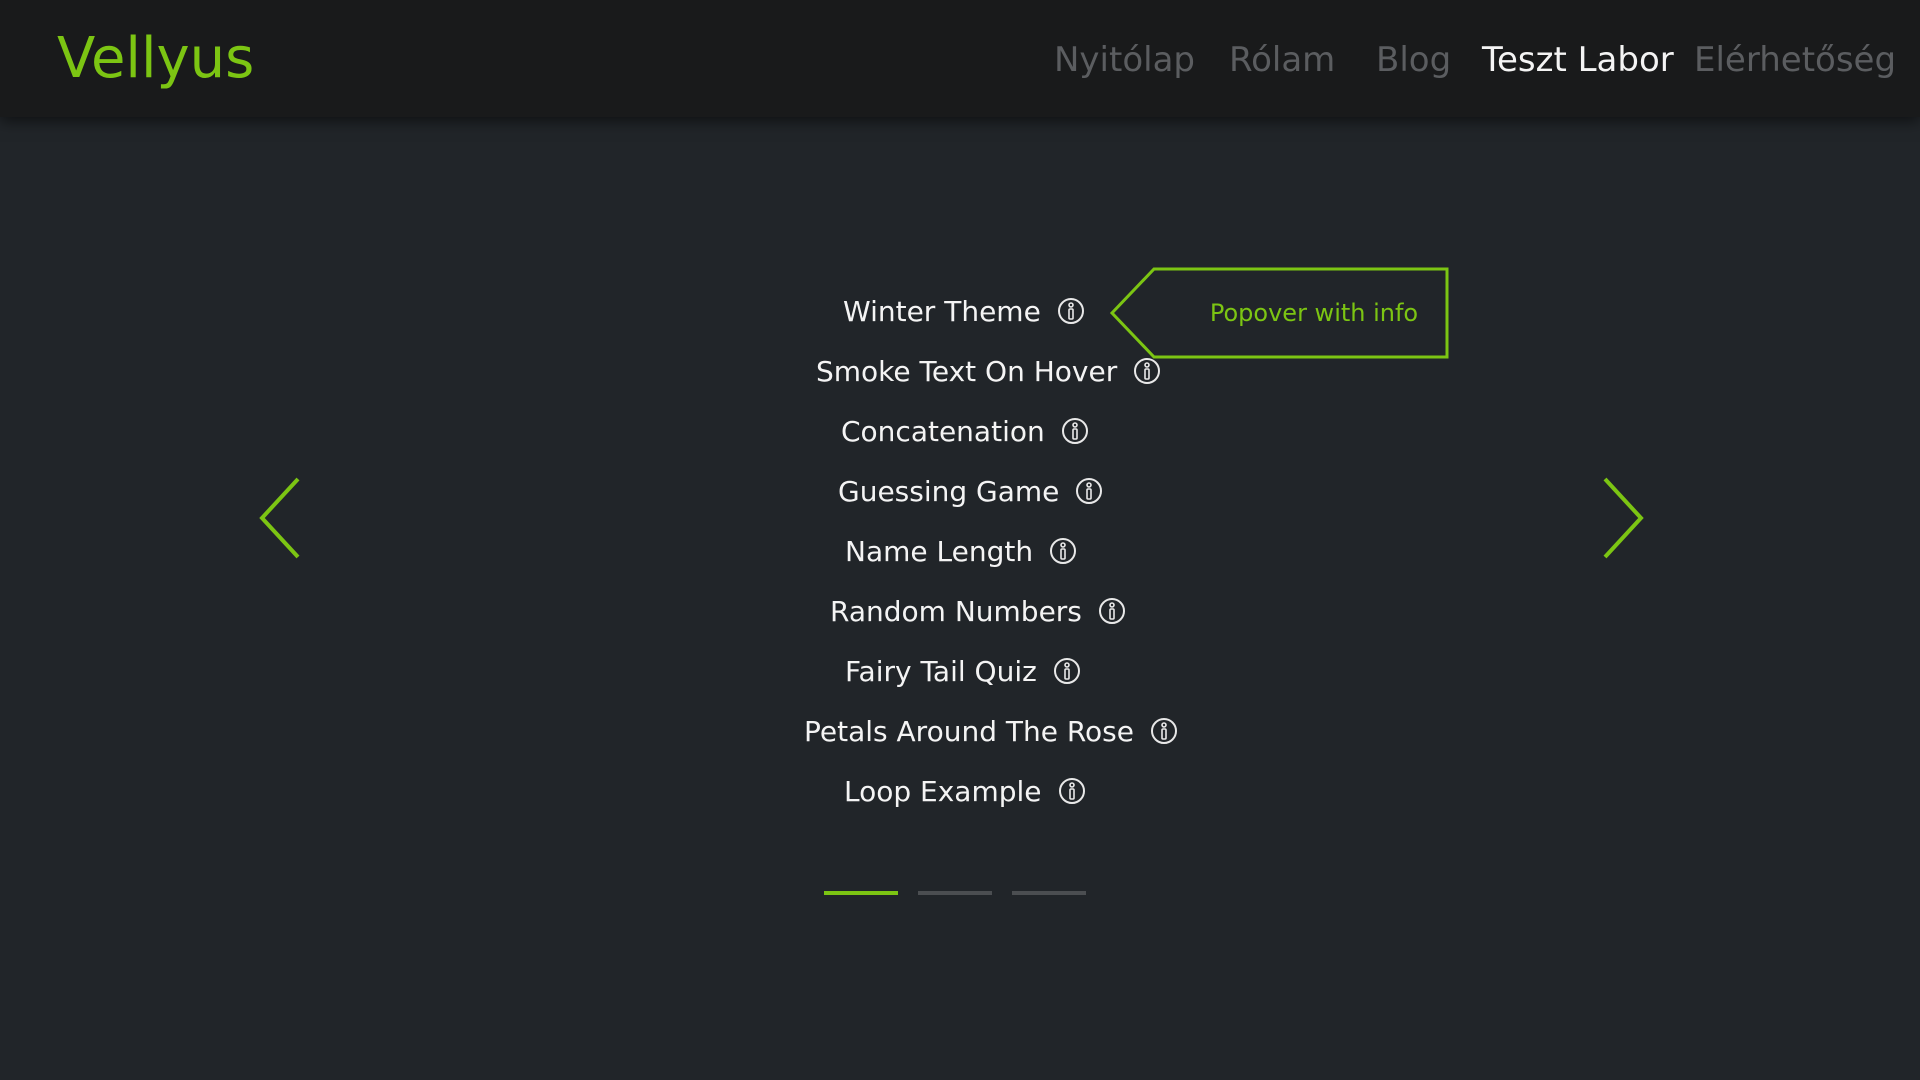 The width and height of the screenshot is (1920, 1080). I want to click on list-item: Loop Example, so click(965, 791).